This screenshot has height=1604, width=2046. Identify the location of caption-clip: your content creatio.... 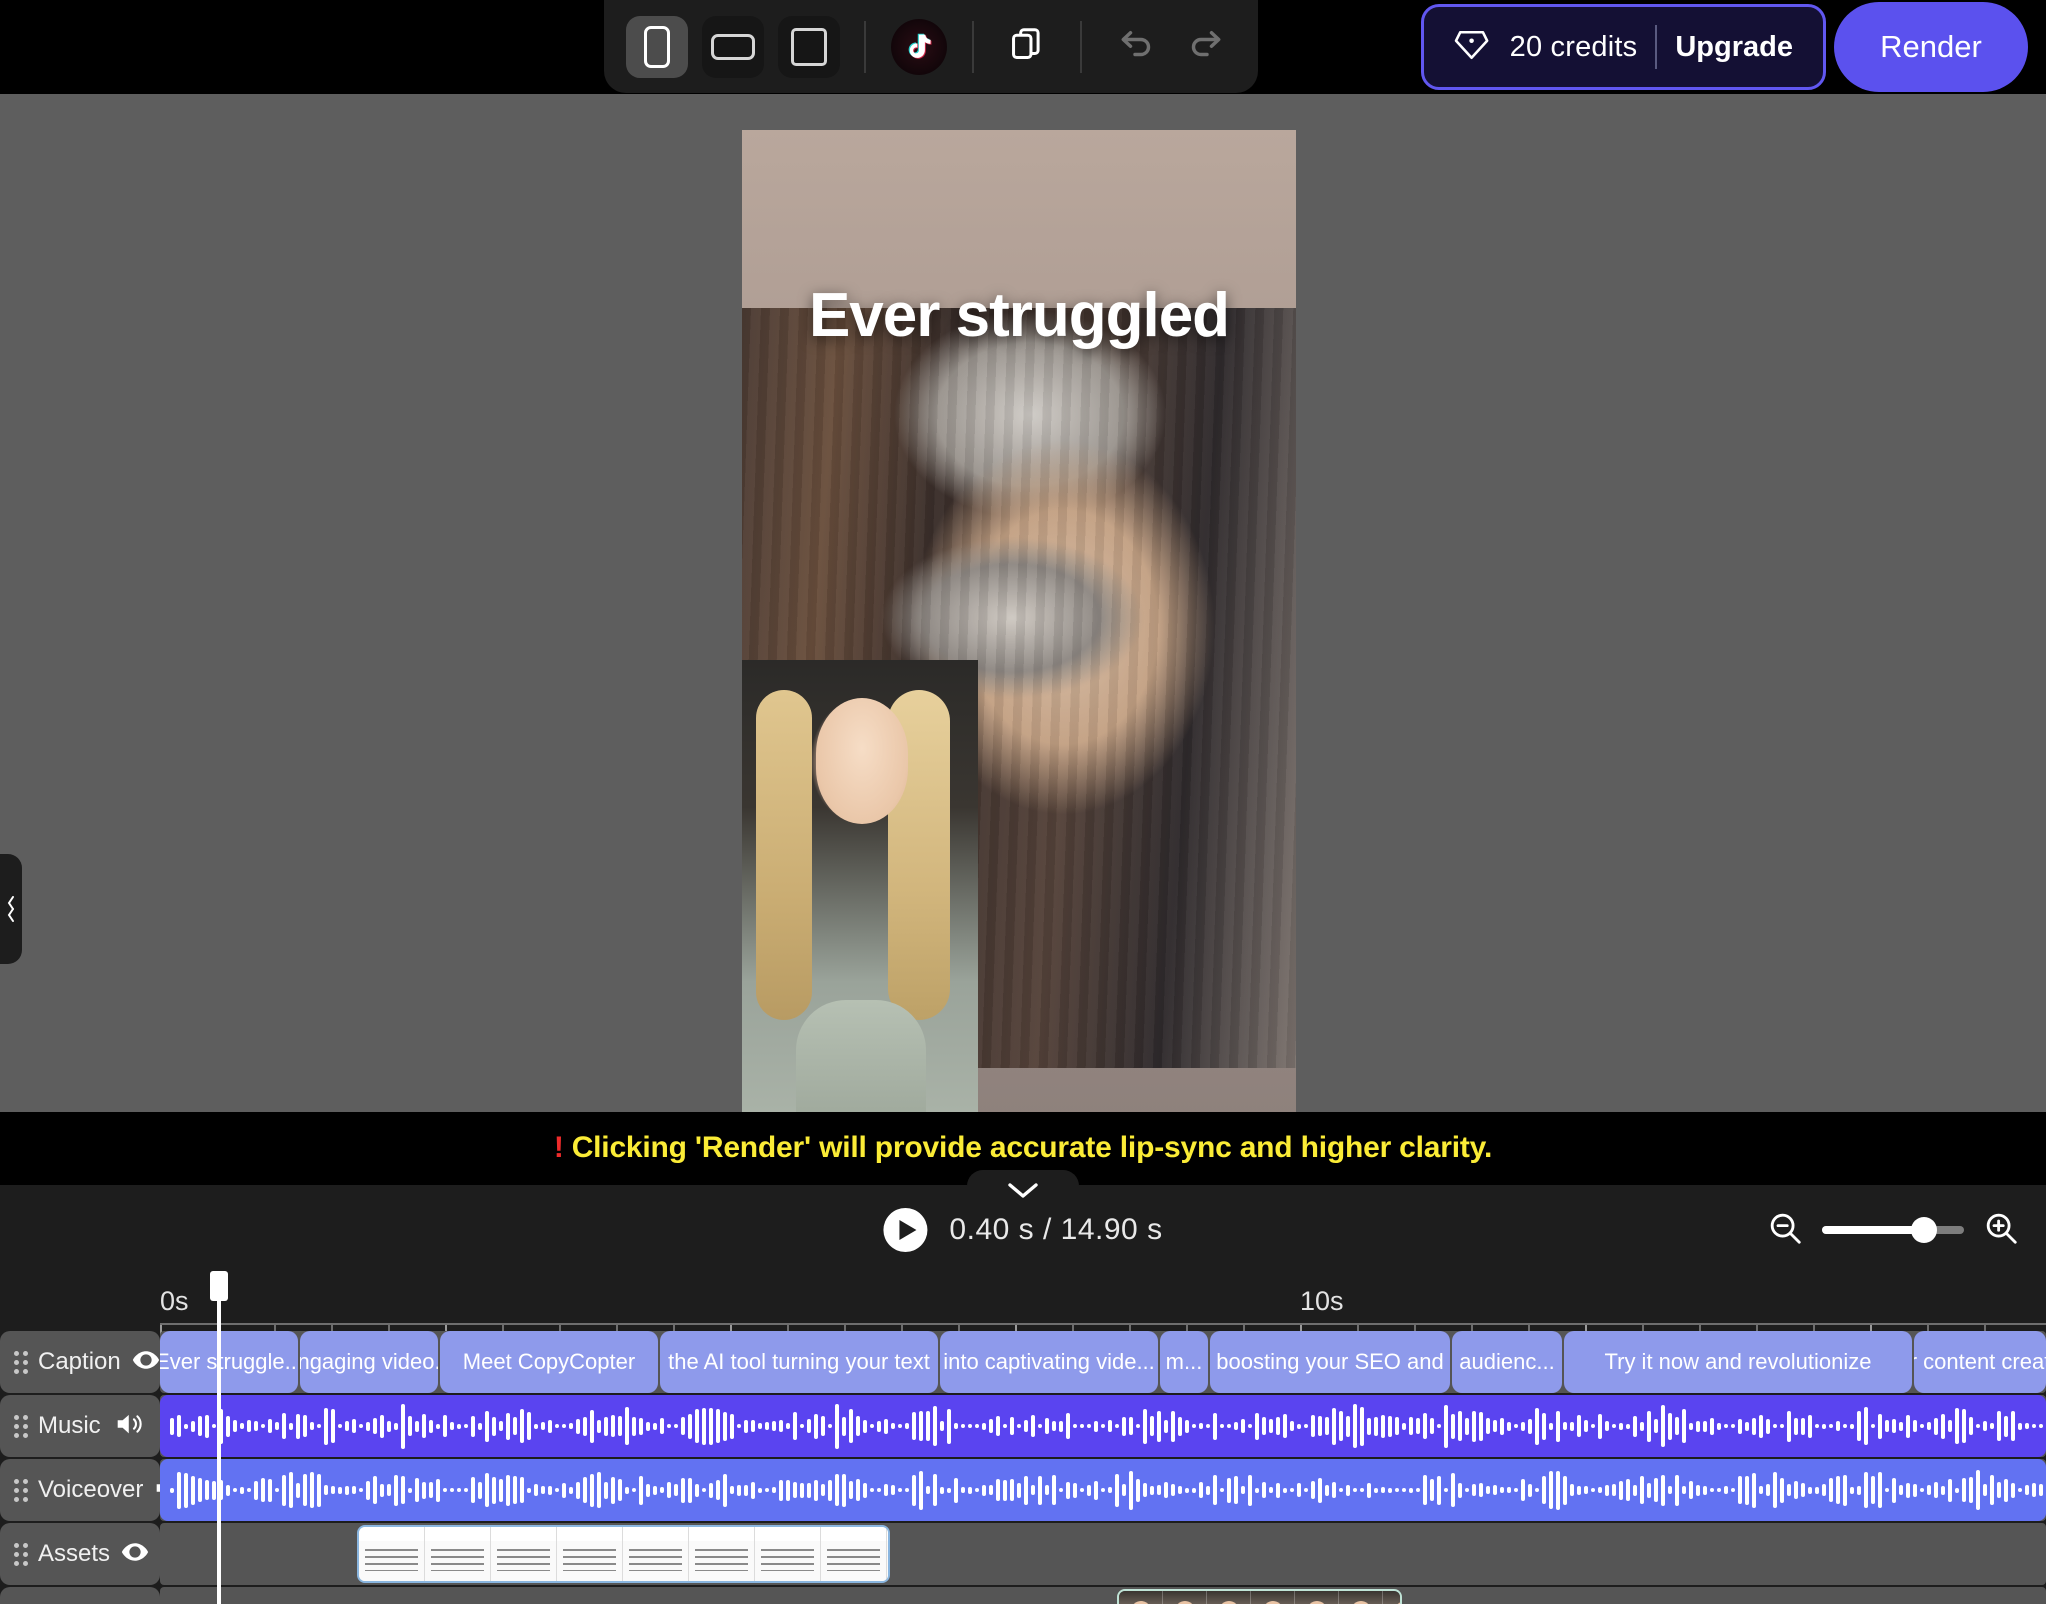
(1980, 1362).